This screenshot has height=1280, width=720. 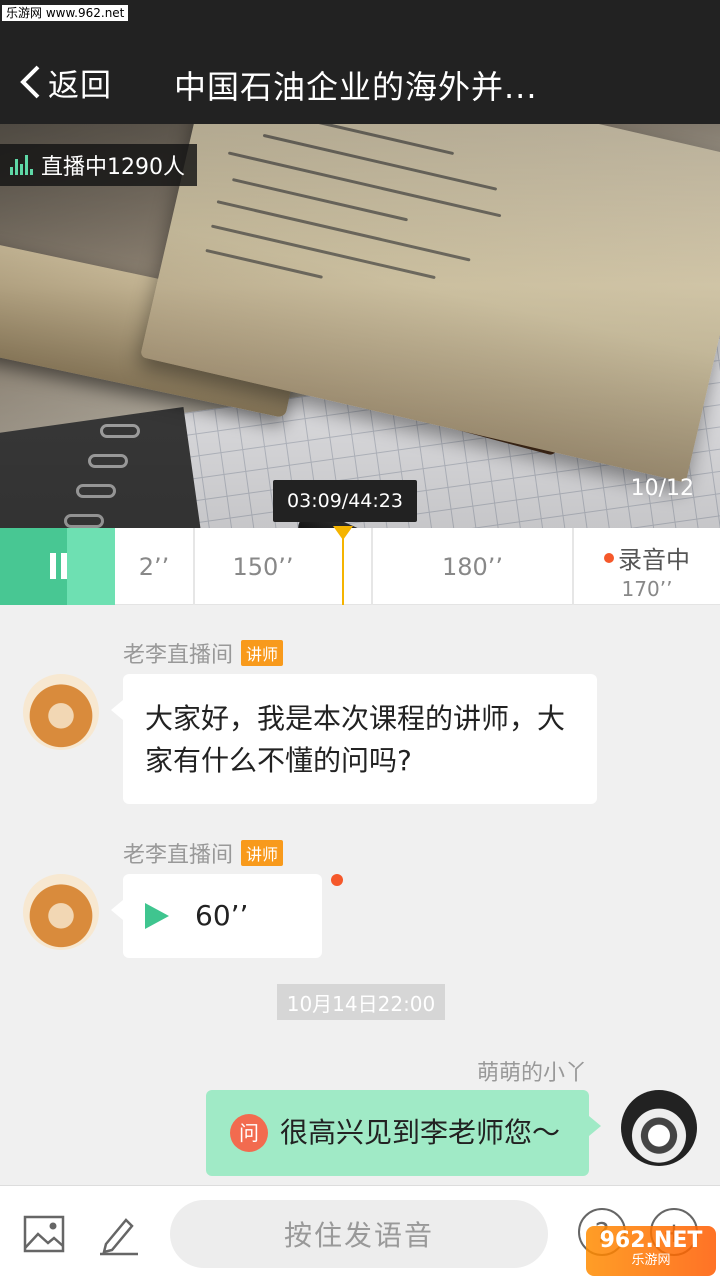 What do you see at coordinates (57, 566) in the screenshot?
I see `pause-button` at bounding box center [57, 566].